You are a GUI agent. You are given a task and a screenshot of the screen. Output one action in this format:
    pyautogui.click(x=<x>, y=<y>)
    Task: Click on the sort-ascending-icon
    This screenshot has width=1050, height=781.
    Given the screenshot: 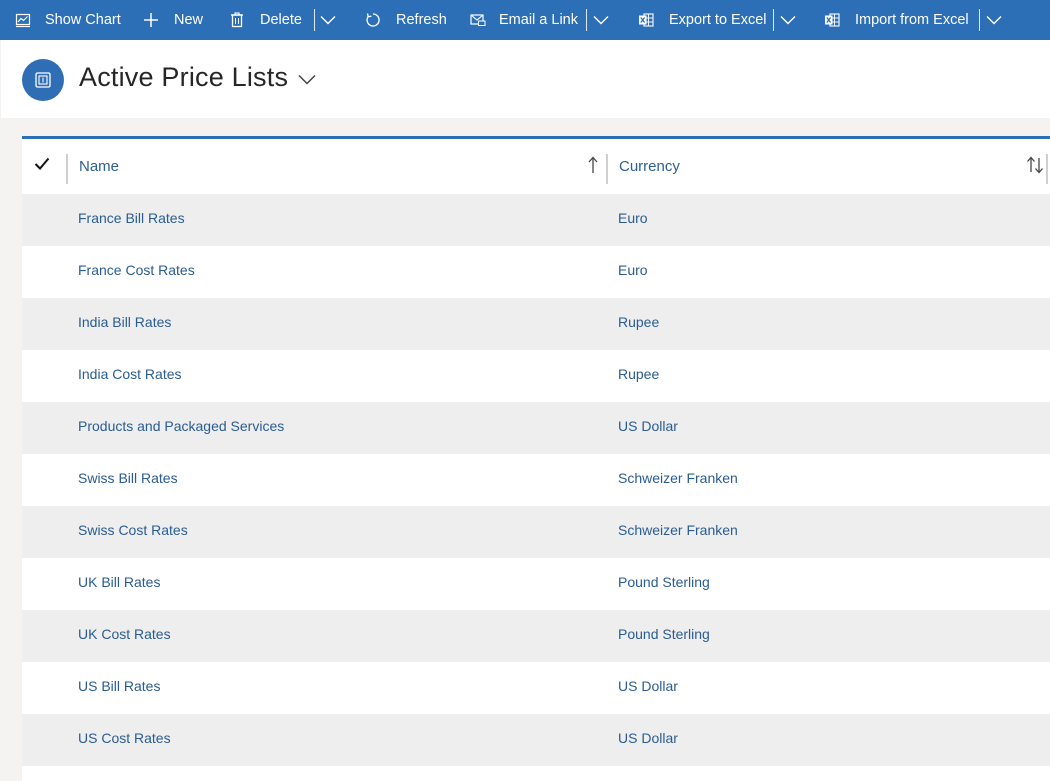 What is the action you would take?
    pyautogui.click(x=593, y=167)
    